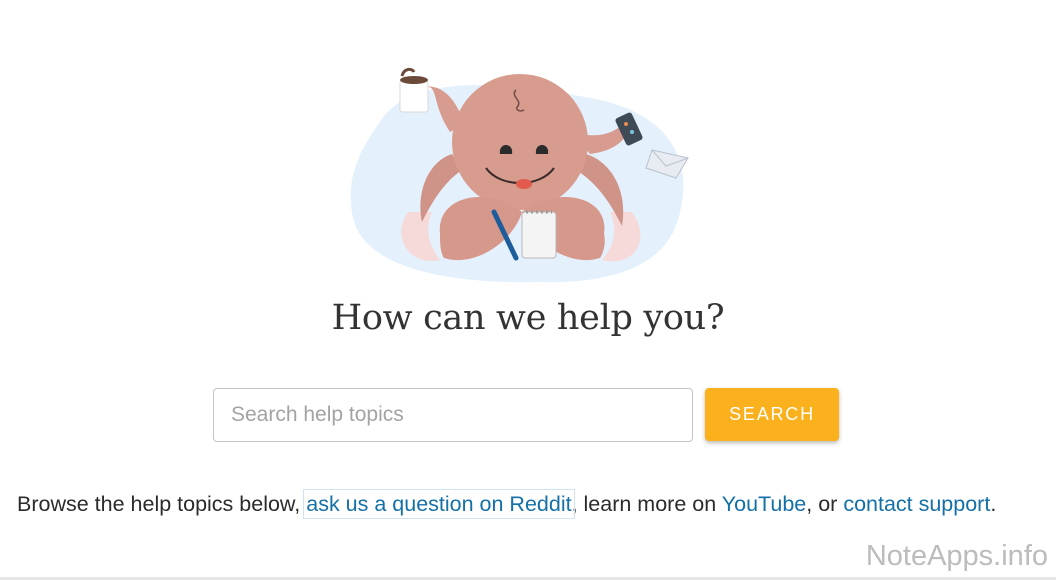  What do you see at coordinates (453, 415) in the screenshot?
I see `search-input` at bounding box center [453, 415].